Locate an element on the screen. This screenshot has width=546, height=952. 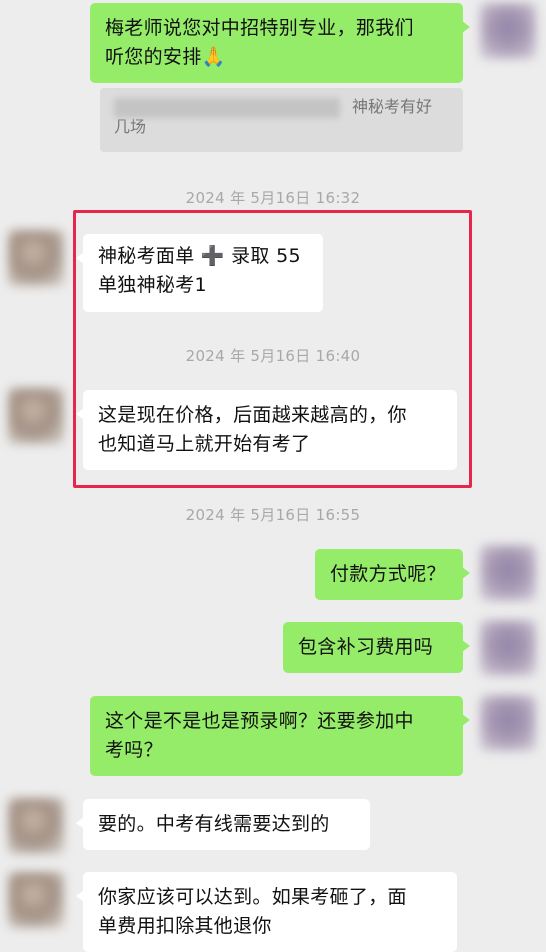
message-text: 听您的安排🙏 is located at coordinates (165, 57).